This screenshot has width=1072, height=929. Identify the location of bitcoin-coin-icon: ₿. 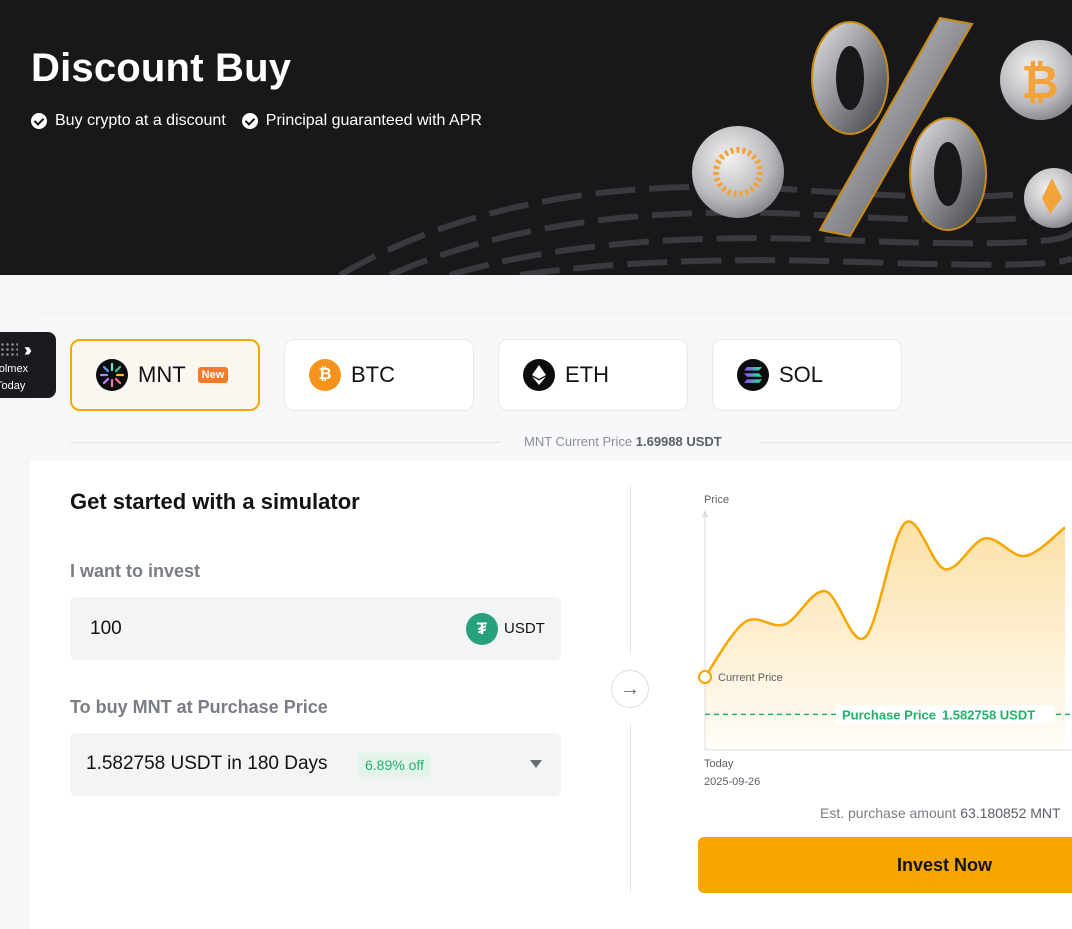
(1036, 80).